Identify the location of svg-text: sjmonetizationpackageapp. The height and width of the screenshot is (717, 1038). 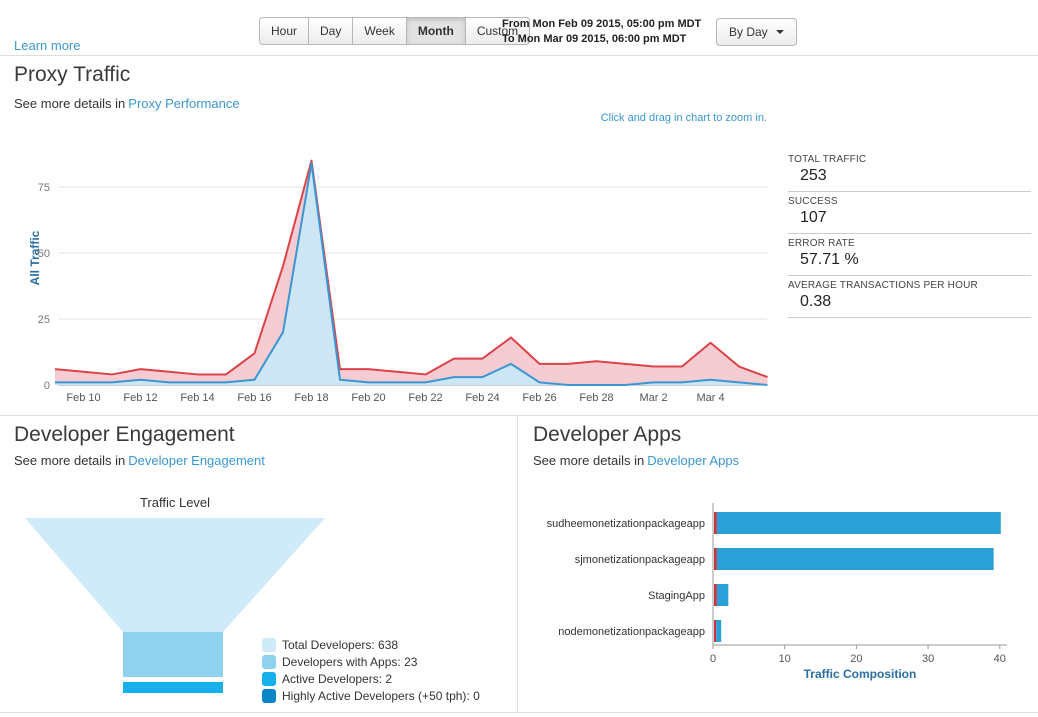
(640, 560).